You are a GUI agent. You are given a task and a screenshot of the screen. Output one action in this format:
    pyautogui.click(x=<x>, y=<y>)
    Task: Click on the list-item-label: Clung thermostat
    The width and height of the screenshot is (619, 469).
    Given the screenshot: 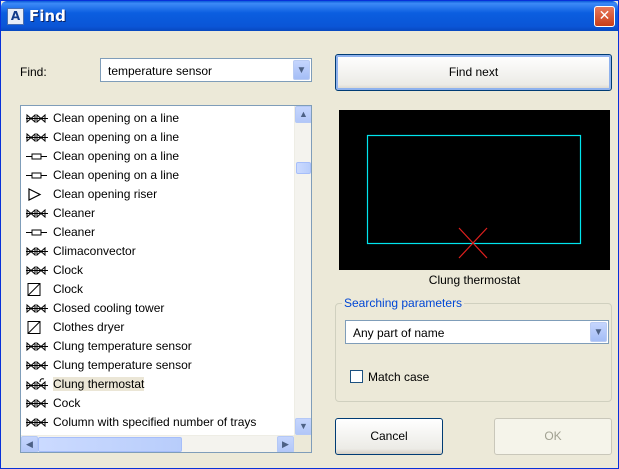 What is the action you would take?
    pyautogui.click(x=99, y=384)
    